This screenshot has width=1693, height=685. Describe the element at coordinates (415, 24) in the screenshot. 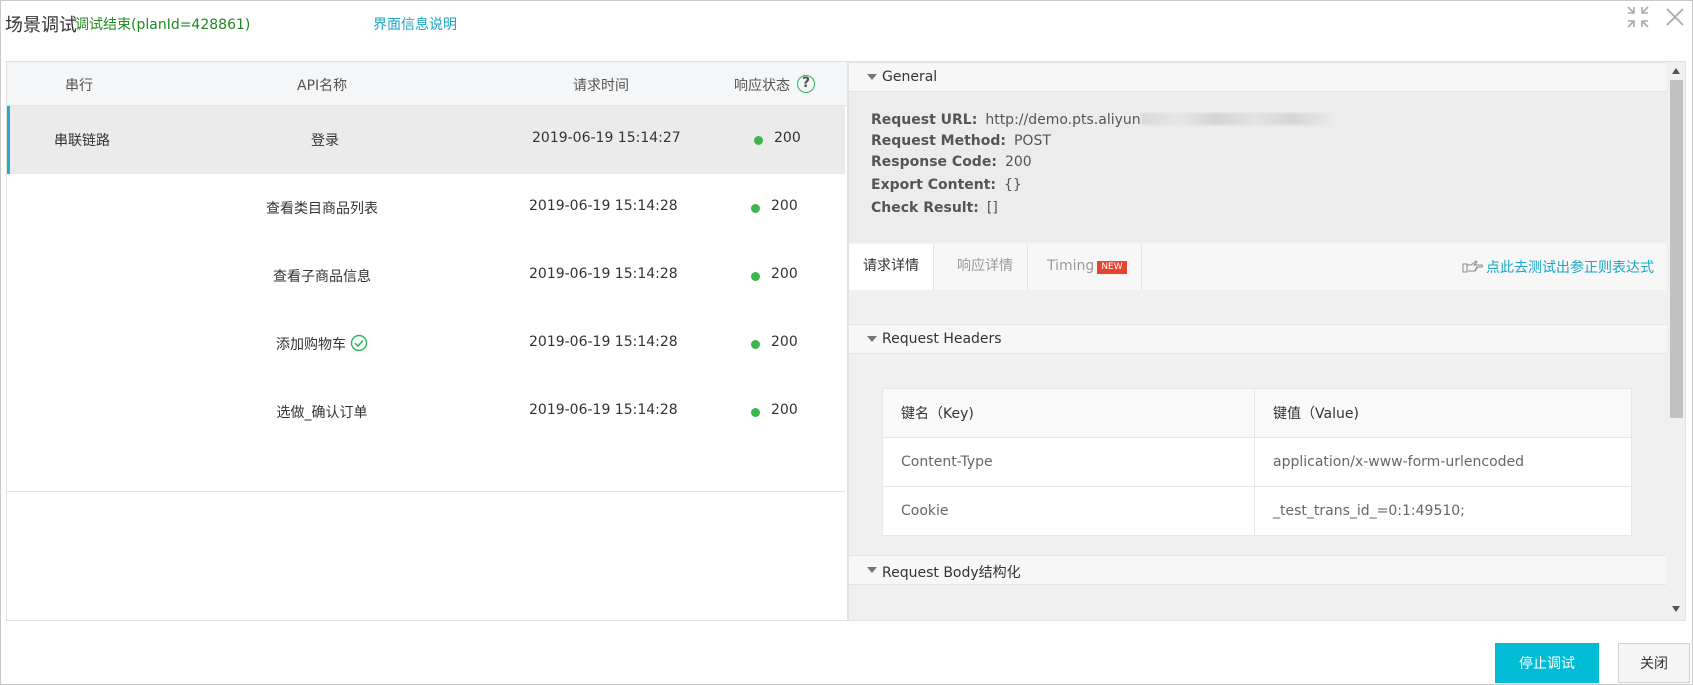

I see `interface-help-link: 界面信息说明` at that location.